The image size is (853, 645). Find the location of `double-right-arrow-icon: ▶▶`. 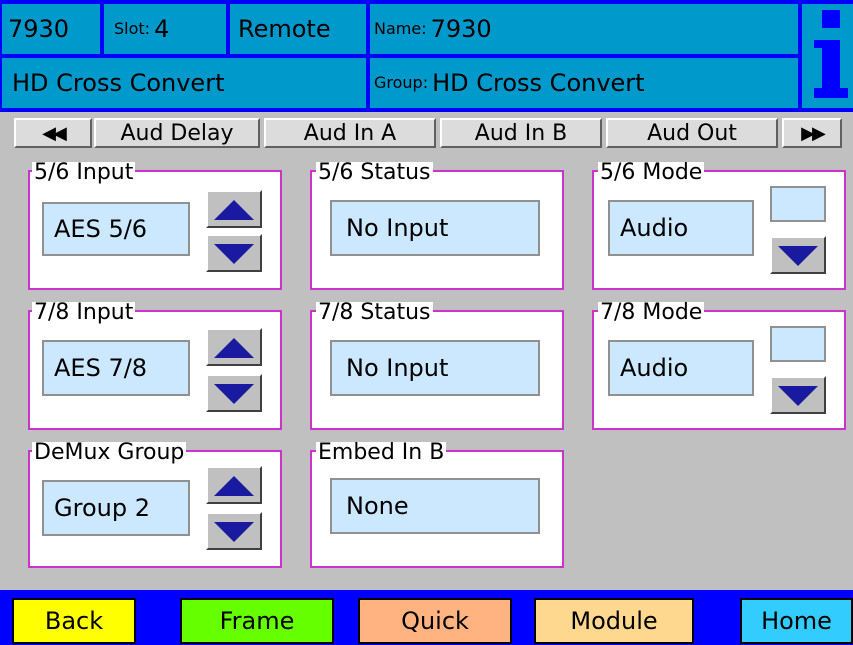

double-right-arrow-icon: ▶▶ is located at coordinates (813, 133).